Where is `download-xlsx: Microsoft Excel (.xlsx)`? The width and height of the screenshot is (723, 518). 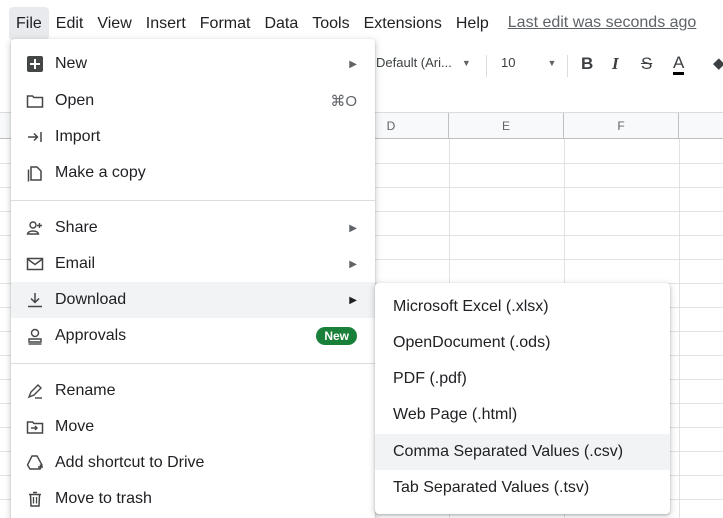
download-xlsx: Microsoft Excel (.xlsx) is located at coordinates (522, 307).